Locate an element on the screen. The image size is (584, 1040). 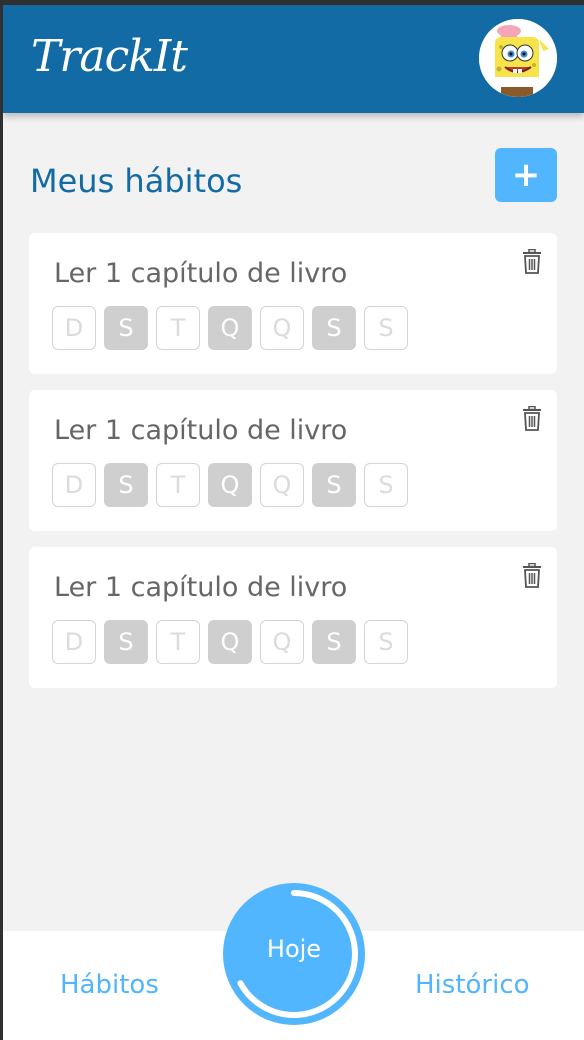
today-label: Hoje is located at coordinates (294, 949).